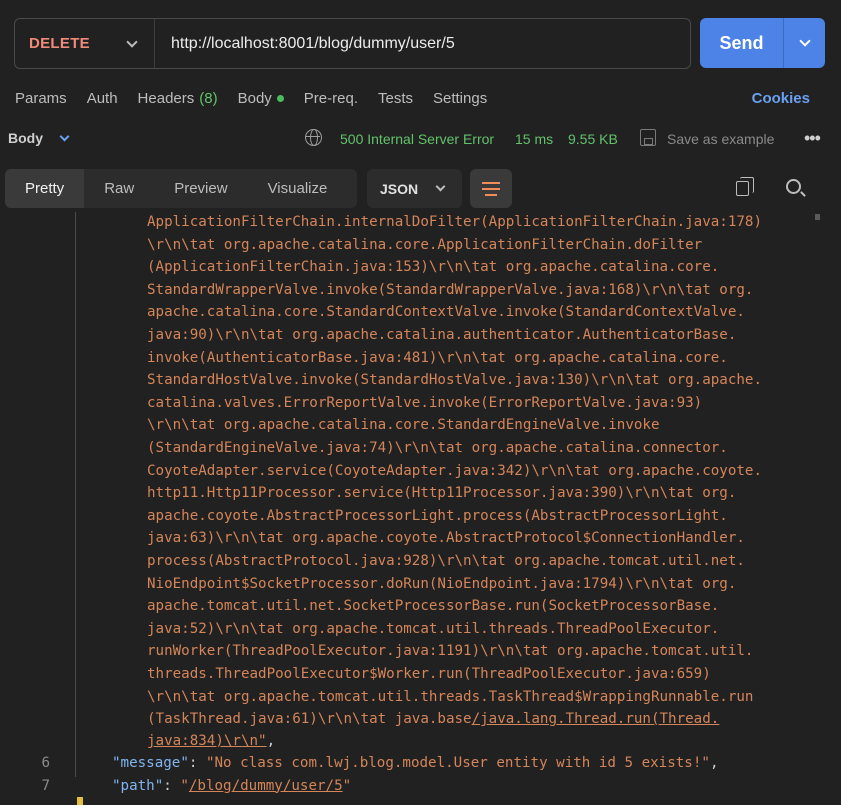  What do you see at coordinates (45, 188) in the screenshot?
I see `tab-pretty: Pretty` at bounding box center [45, 188].